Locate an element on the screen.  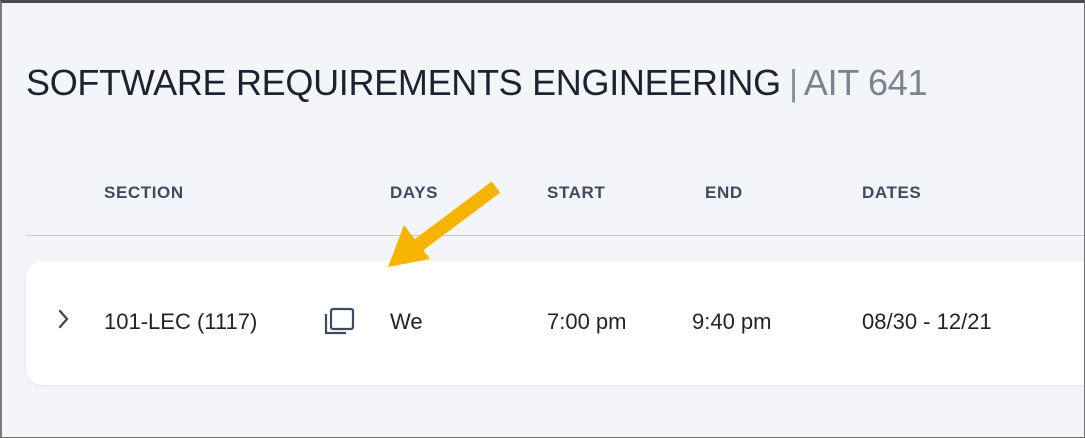
header-dates: DATES is located at coordinates (892, 192).